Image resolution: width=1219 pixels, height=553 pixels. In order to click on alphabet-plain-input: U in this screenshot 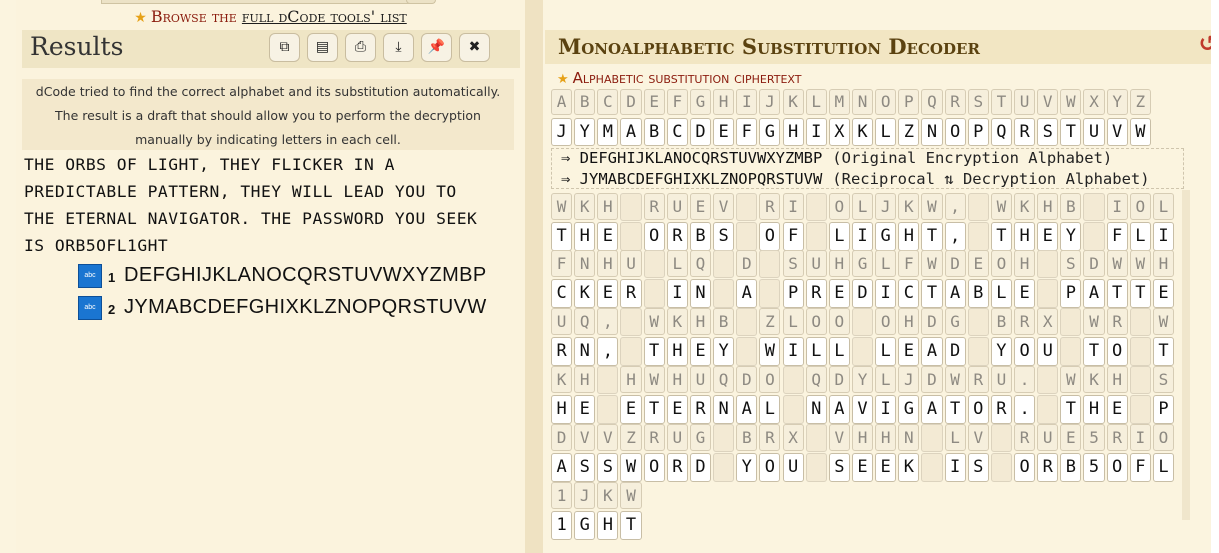, I will do `click(1094, 132)`.